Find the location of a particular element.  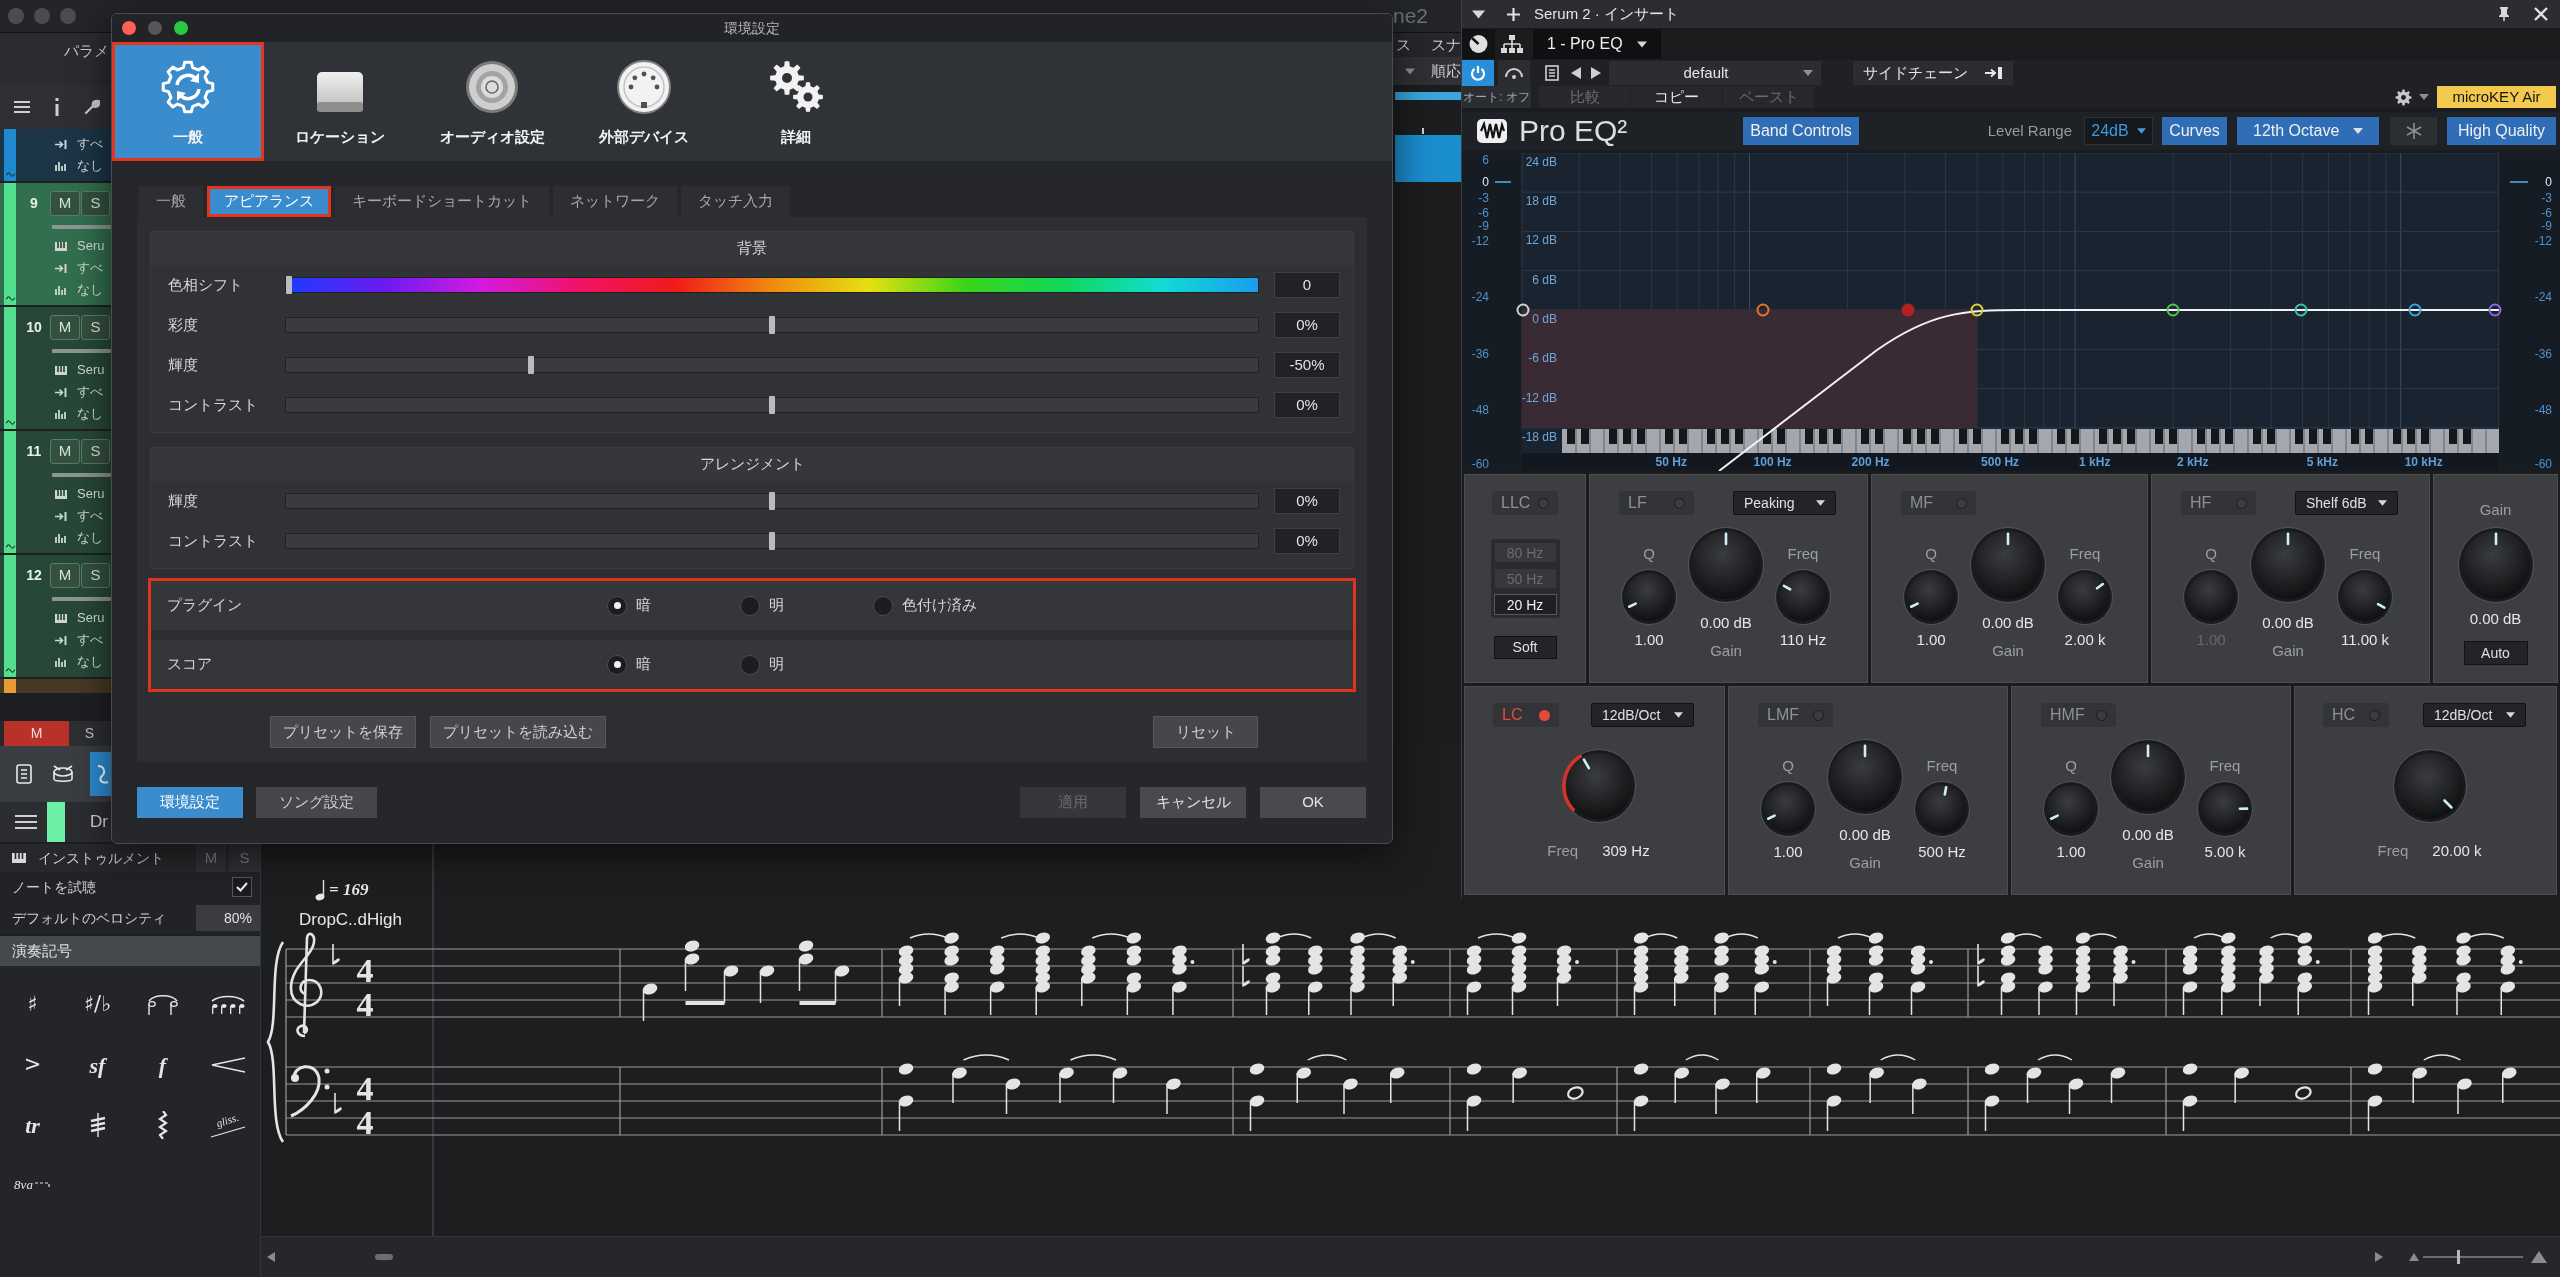

band-toggle: HC is located at coordinates (2356, 715).